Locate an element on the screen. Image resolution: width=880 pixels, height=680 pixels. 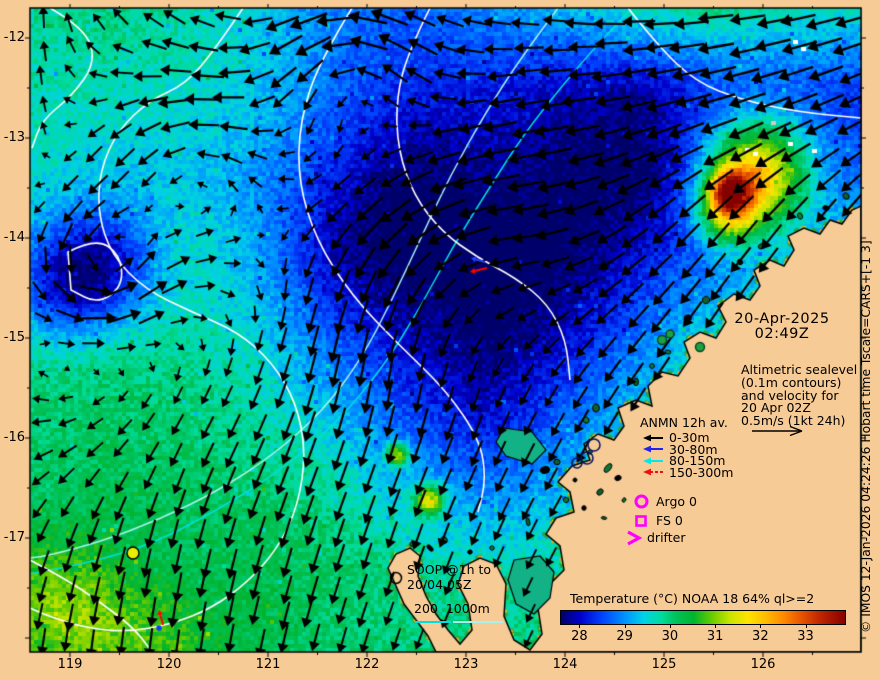
y-axis-tick-label: -14 is located at coordinates (14, 237).